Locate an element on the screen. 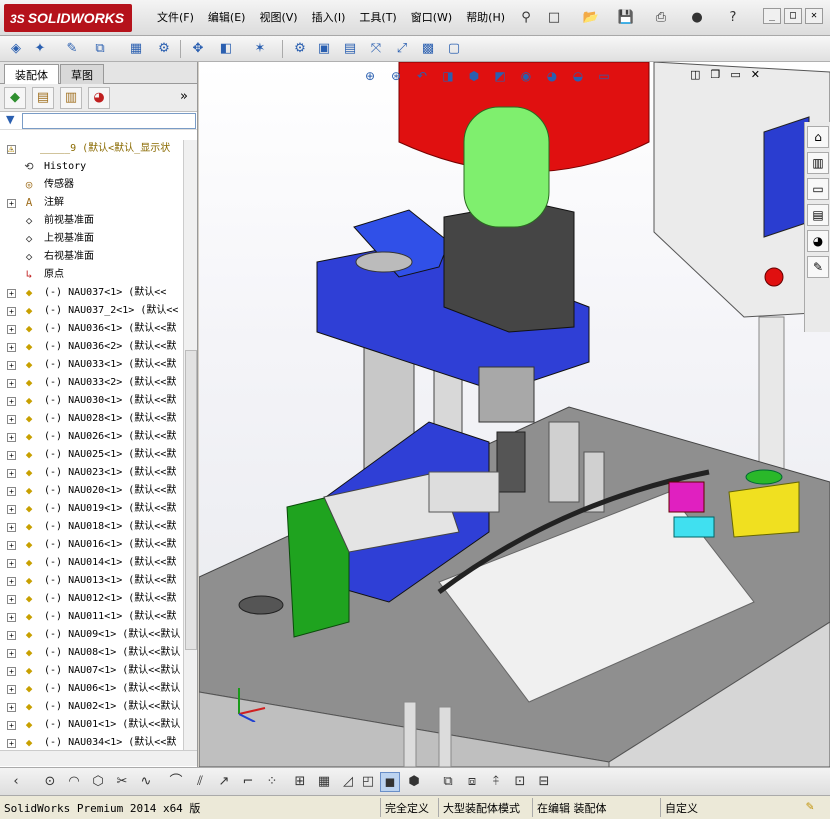 Image resolution: width=830 pixels, height=819 pixels. sketch-picture-icon: ◿ is located at coordinates (348, 782).